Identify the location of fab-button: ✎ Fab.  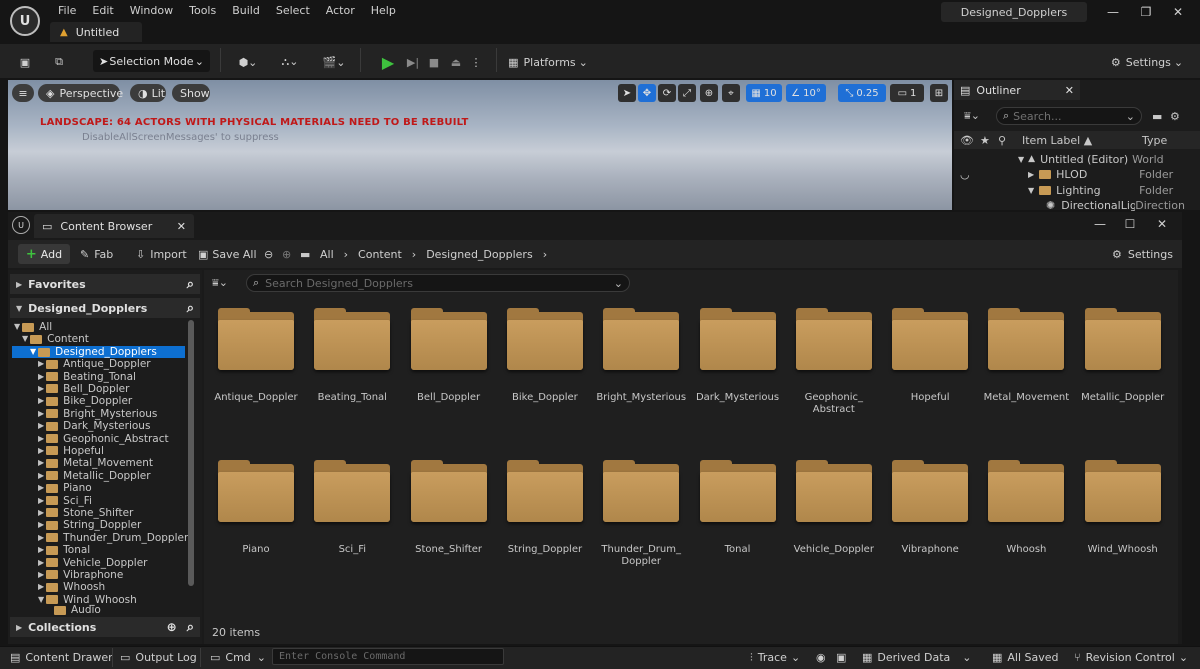
(96, 254).